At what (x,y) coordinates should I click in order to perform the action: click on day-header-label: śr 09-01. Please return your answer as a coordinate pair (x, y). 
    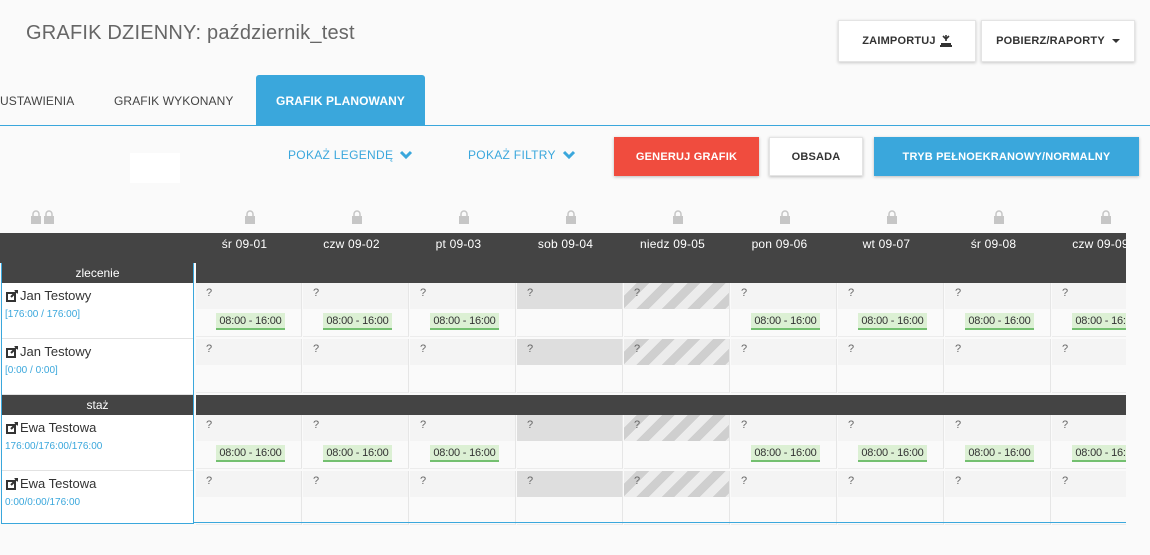
    Looking at the image, I should click on (244, 244).